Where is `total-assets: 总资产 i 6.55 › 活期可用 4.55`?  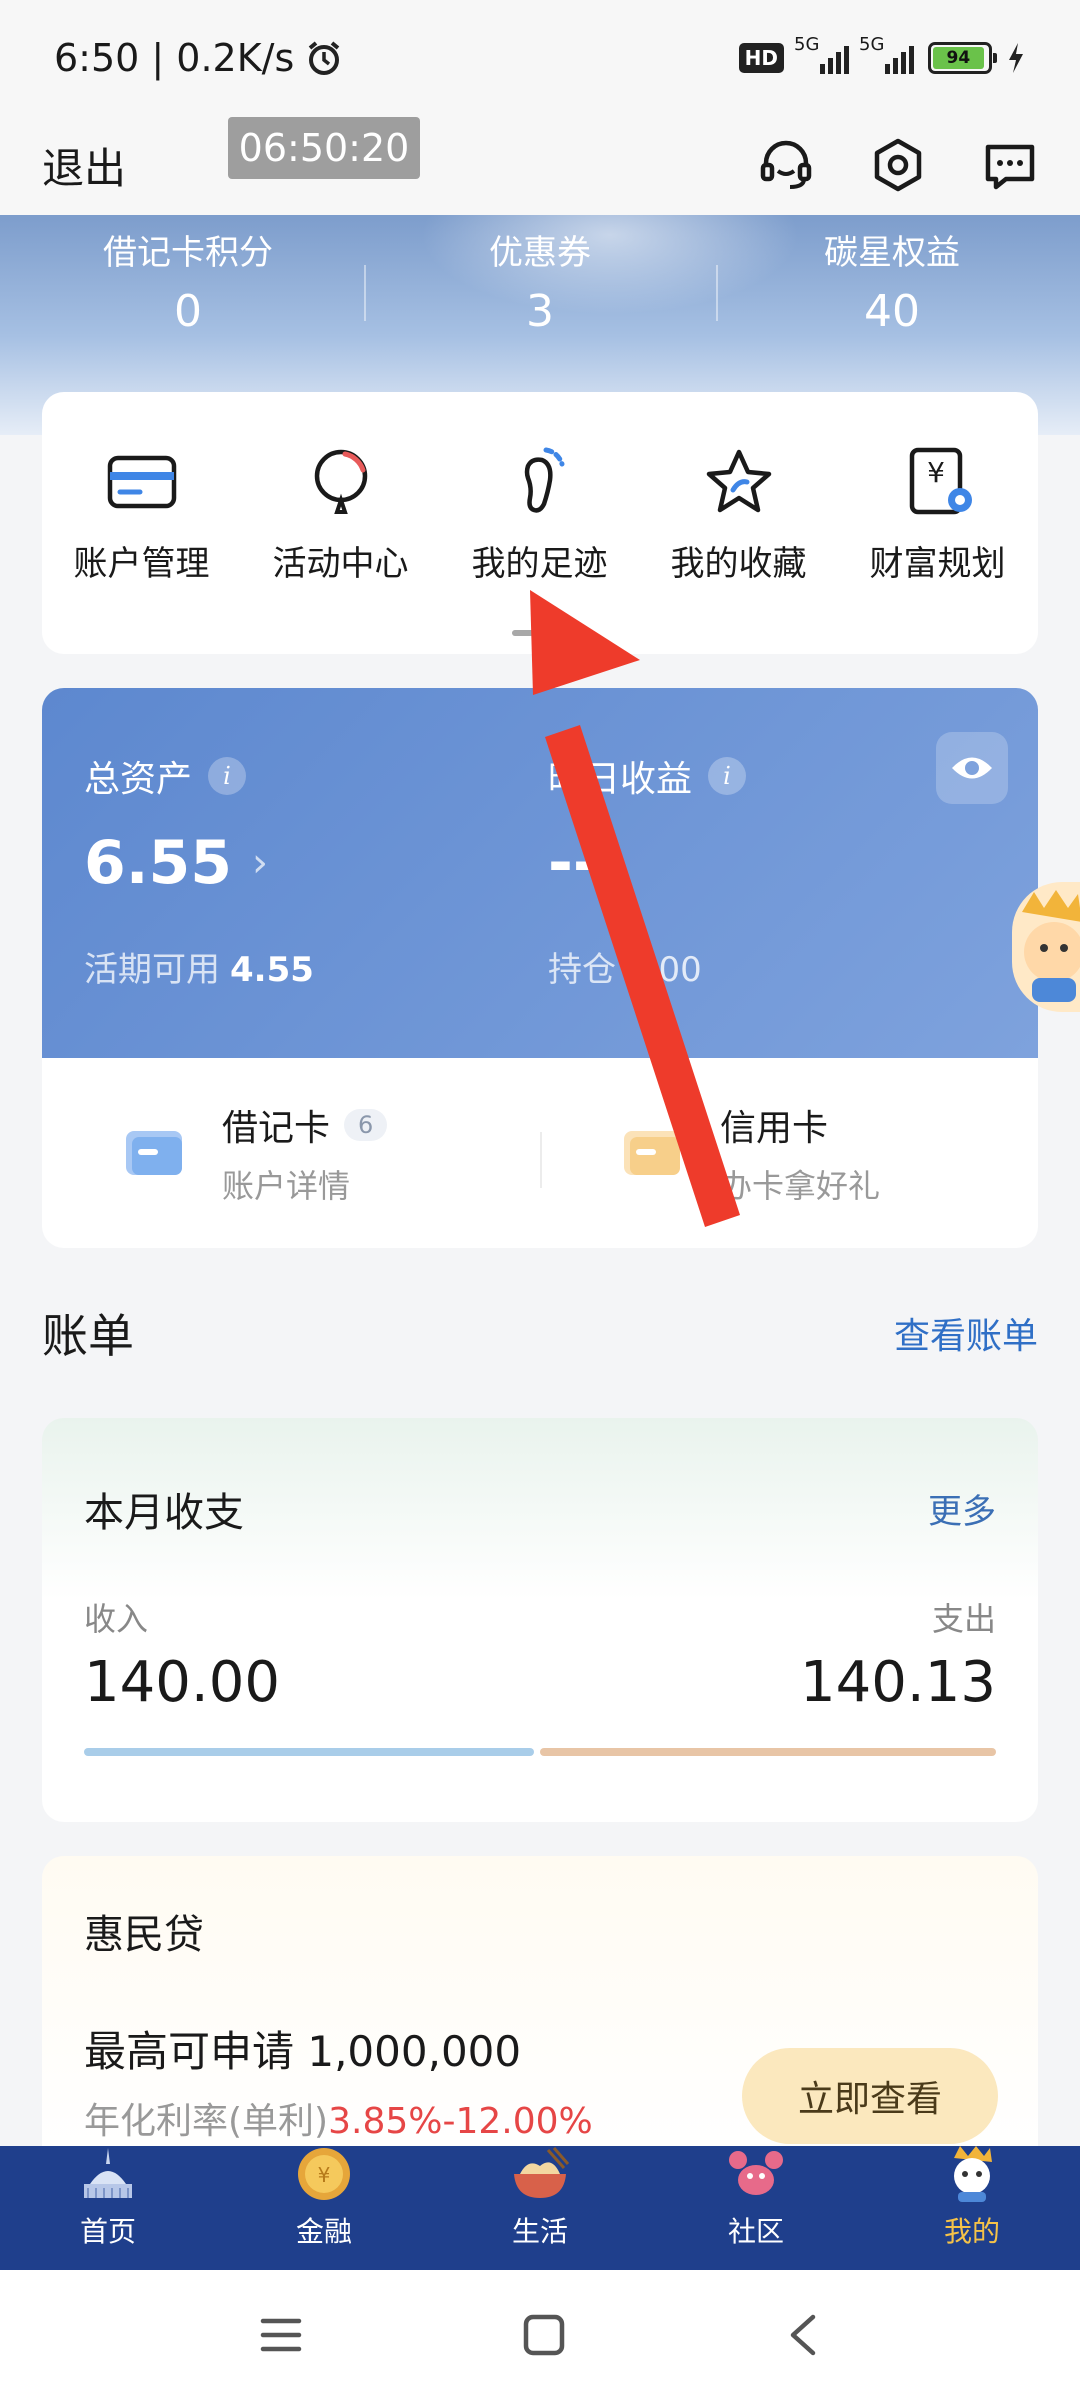
total-assets: 总资产 i 6.55 › 活期可用 4.55 is located at coordinates (199, 870).